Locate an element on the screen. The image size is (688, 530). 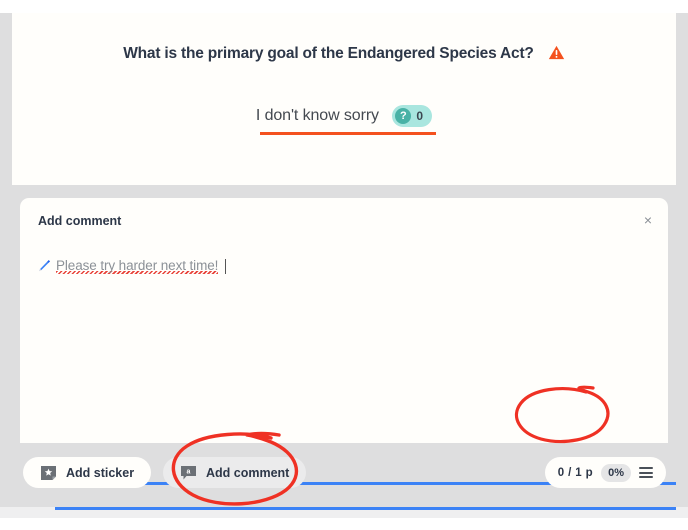
pen-icon is located at coordinates (43, 266).